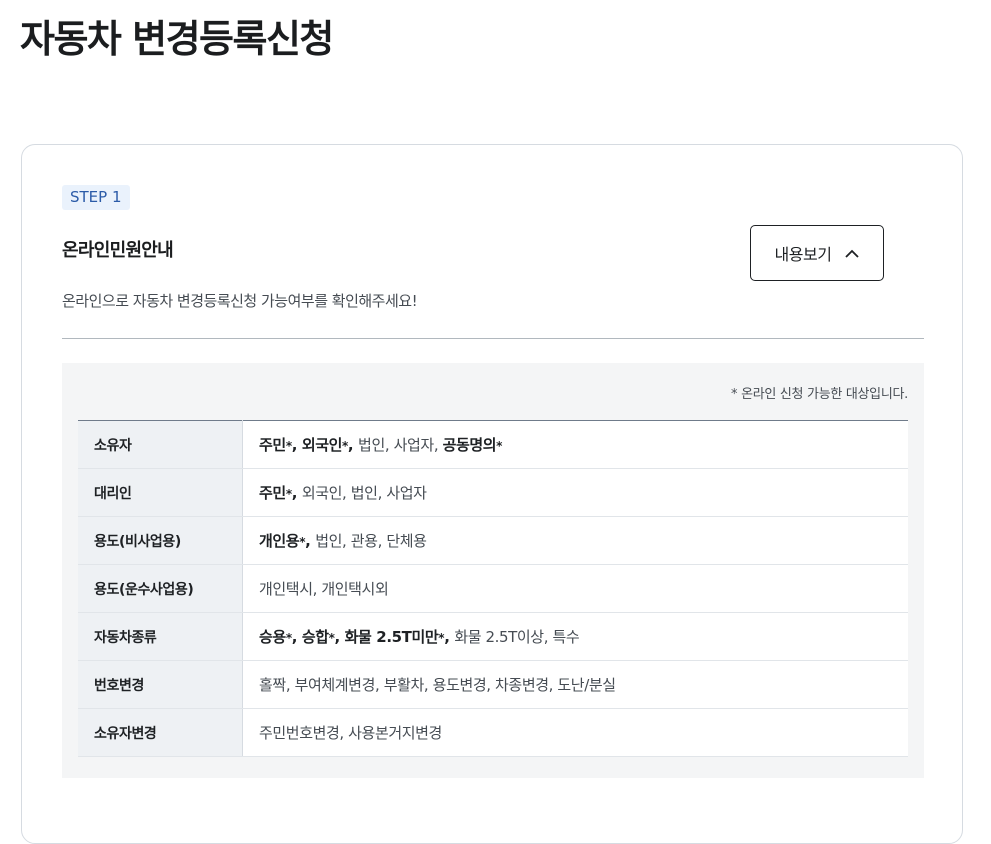 This screenshot has height=844, width=991. What do you see at coordinates (160, 540) in the screenshot?
I see `row-label: 용도(비사업용)` at bounding box center [160, 540].